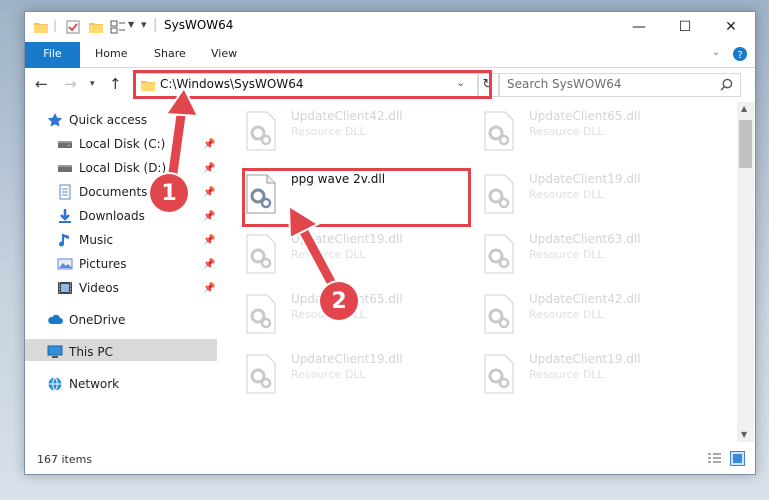  What do you see at coordinates (169, 193) in the screenshot?
I see `step-badge-1: 1` at bounding box center [169, 193].